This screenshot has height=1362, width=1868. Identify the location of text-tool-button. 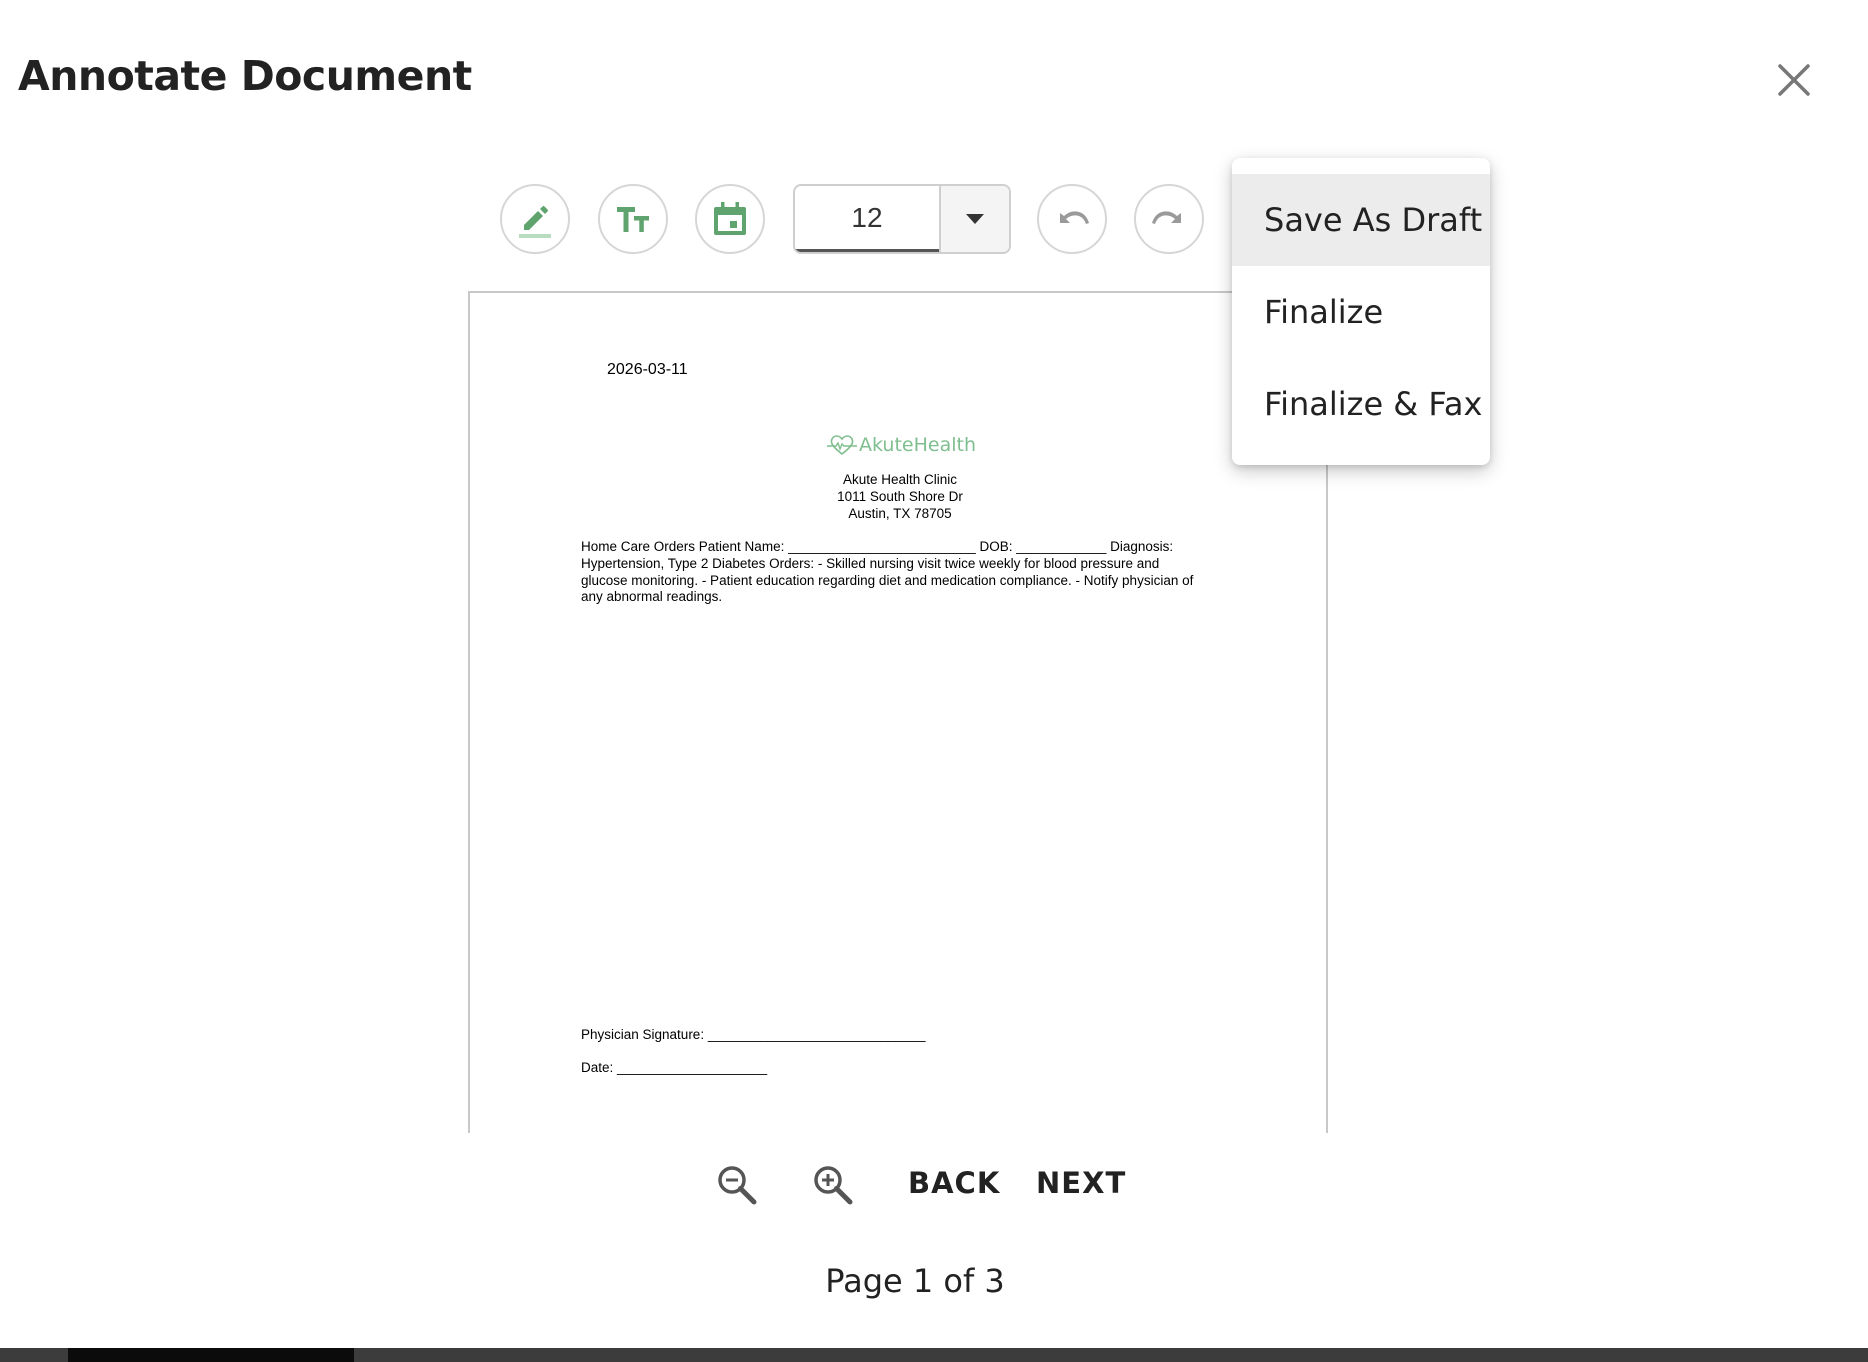
(633, 219).